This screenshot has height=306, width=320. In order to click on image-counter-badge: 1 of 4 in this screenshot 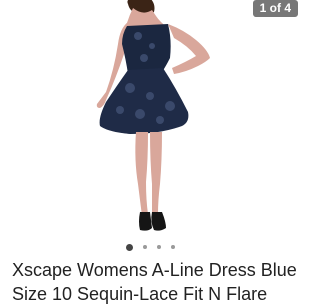, I will do `click(275, 8)`.